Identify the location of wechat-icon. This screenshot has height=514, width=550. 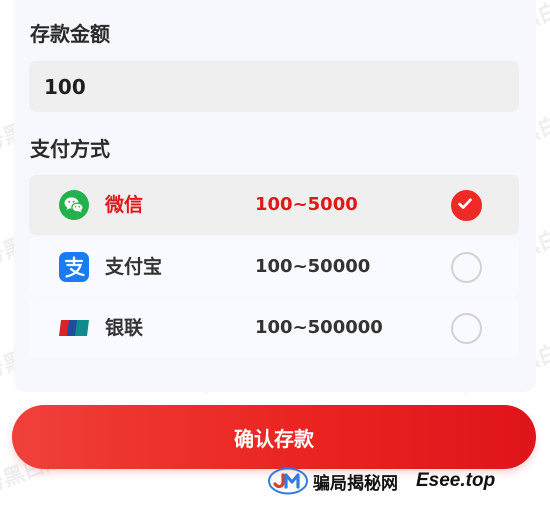
(74, 205).